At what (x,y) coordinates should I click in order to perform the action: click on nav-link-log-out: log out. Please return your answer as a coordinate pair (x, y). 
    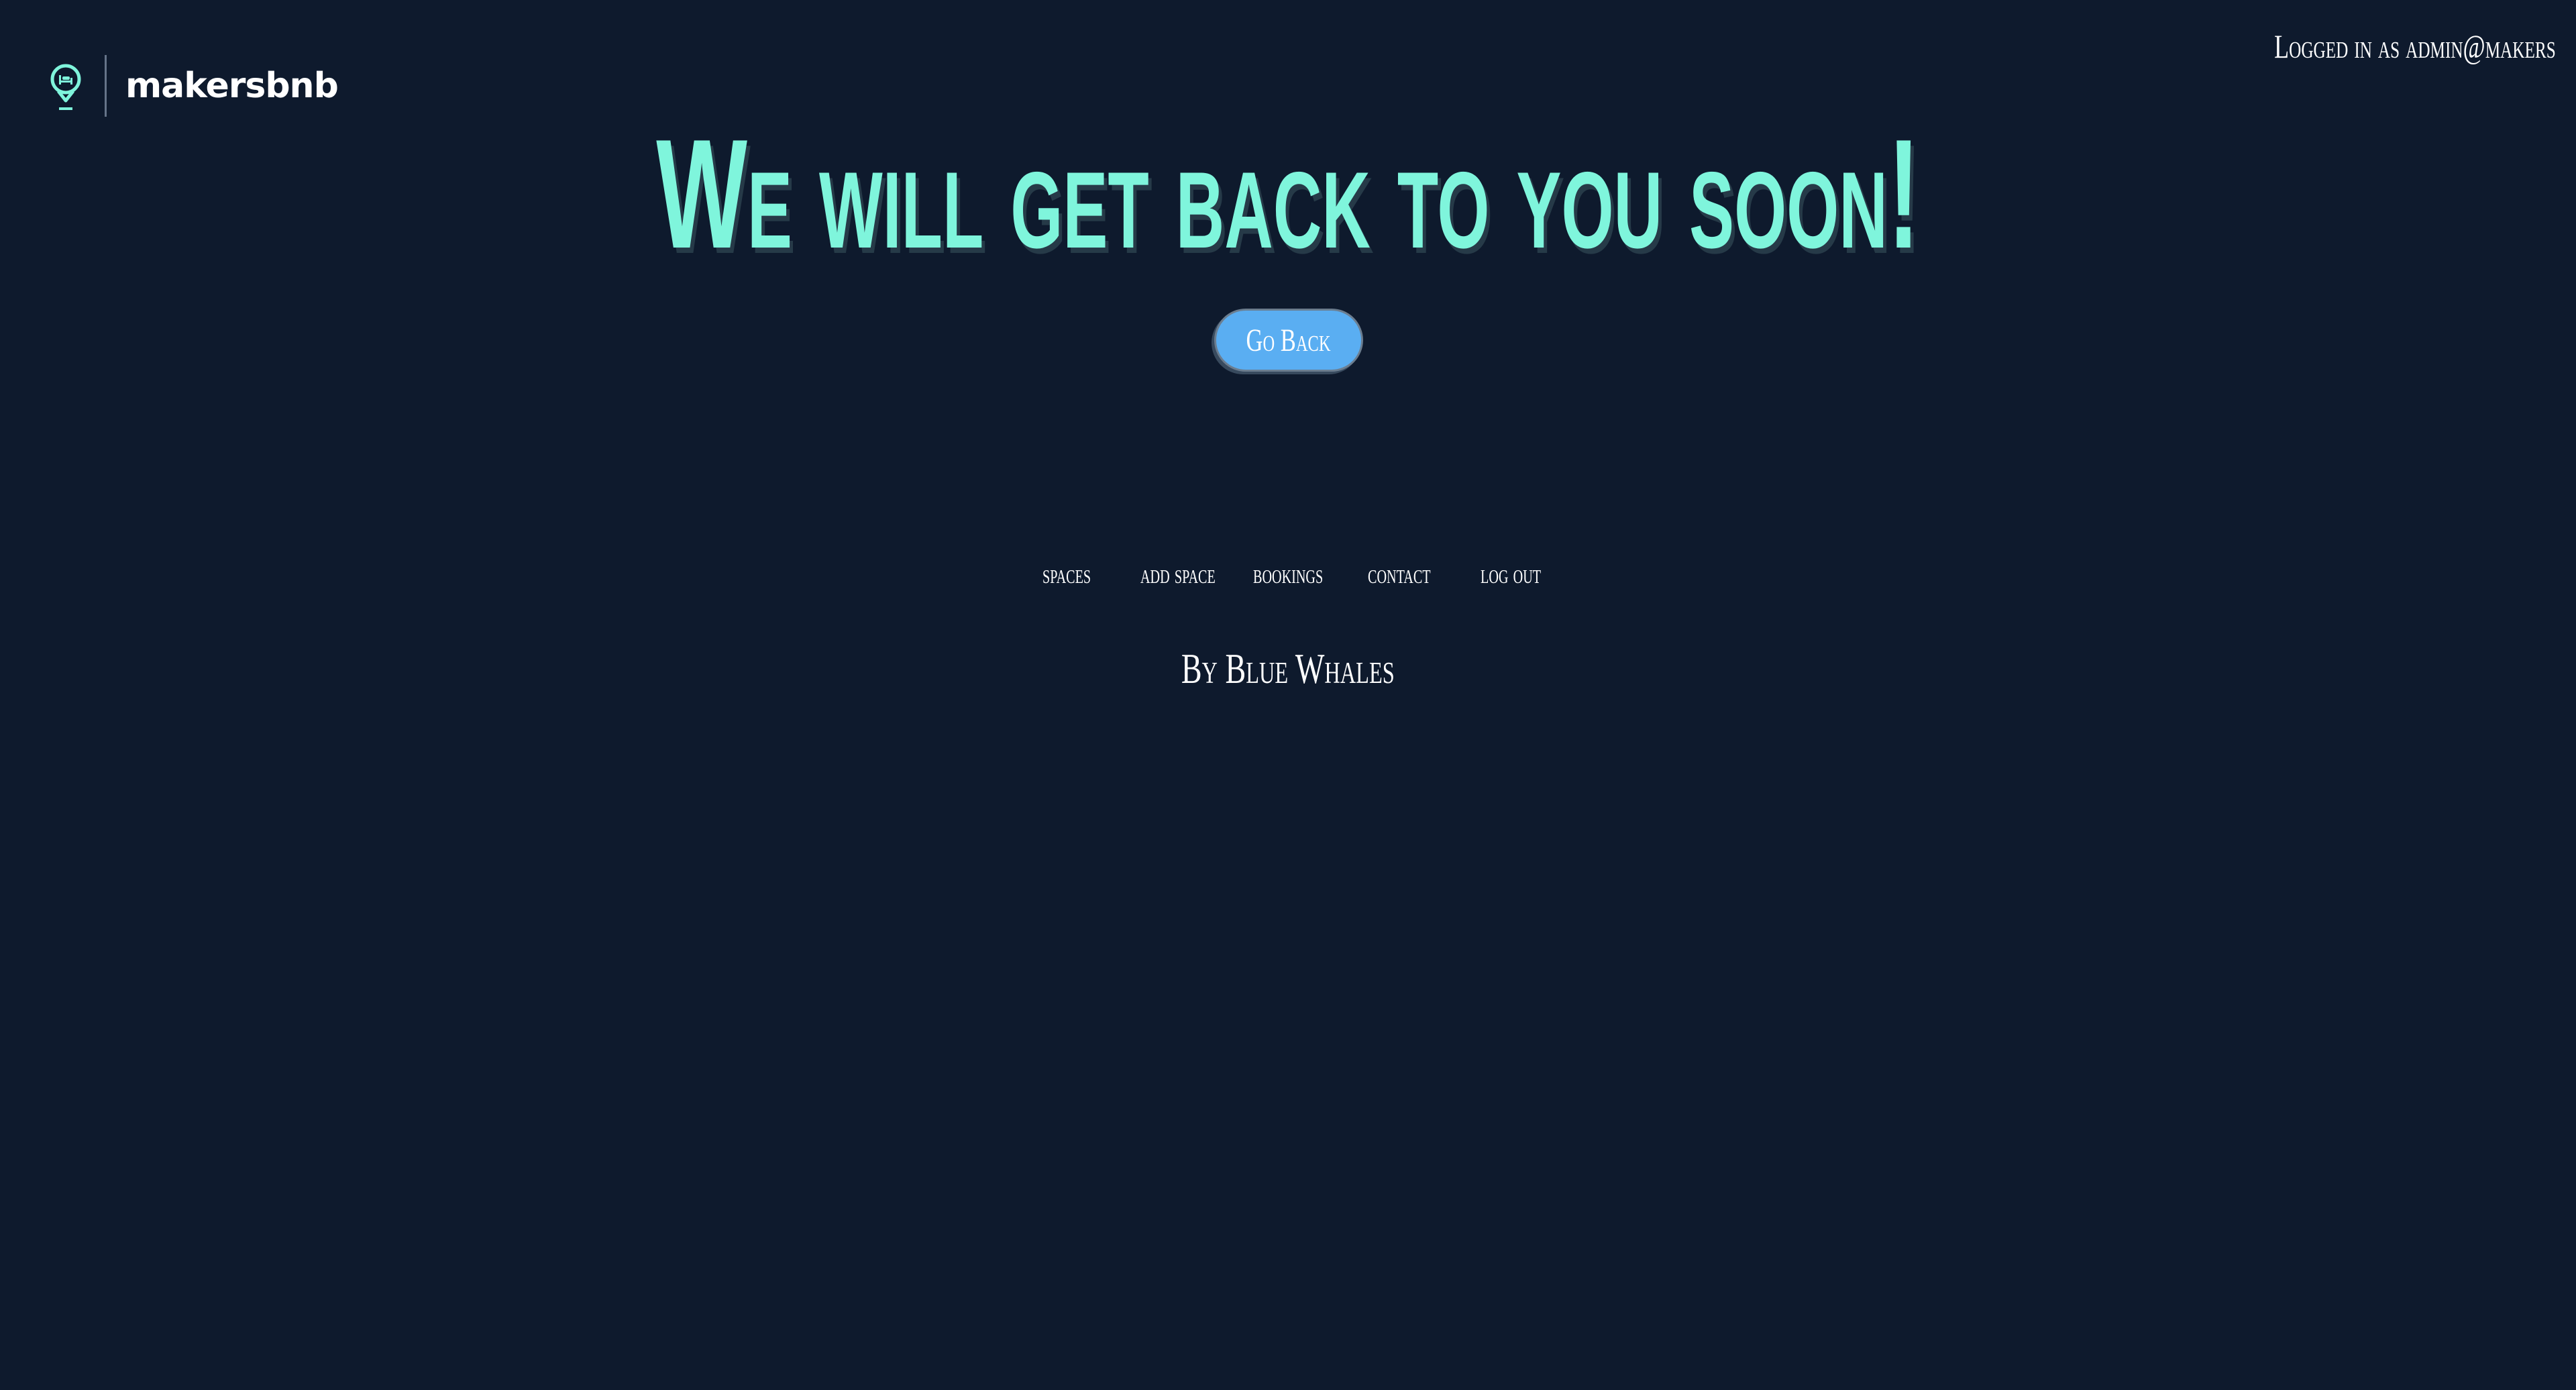
    Looking at the image, I should click on (1511, 574).